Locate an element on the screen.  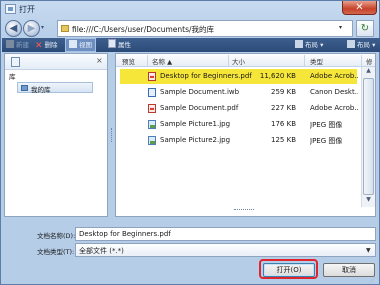
new-folder-label: 新建 is located at coordinates (22, 45).